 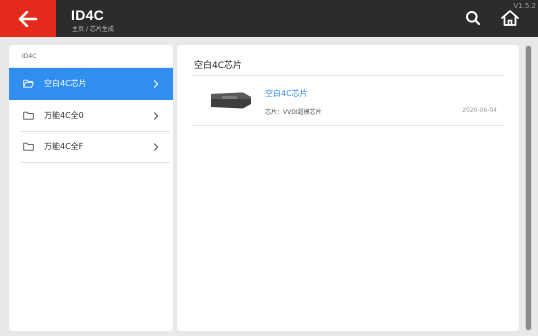 What do you see at coordinates (528, 188) in the screenshot?
I see `scrollbar-thumb` at bounding box center [528, 188].